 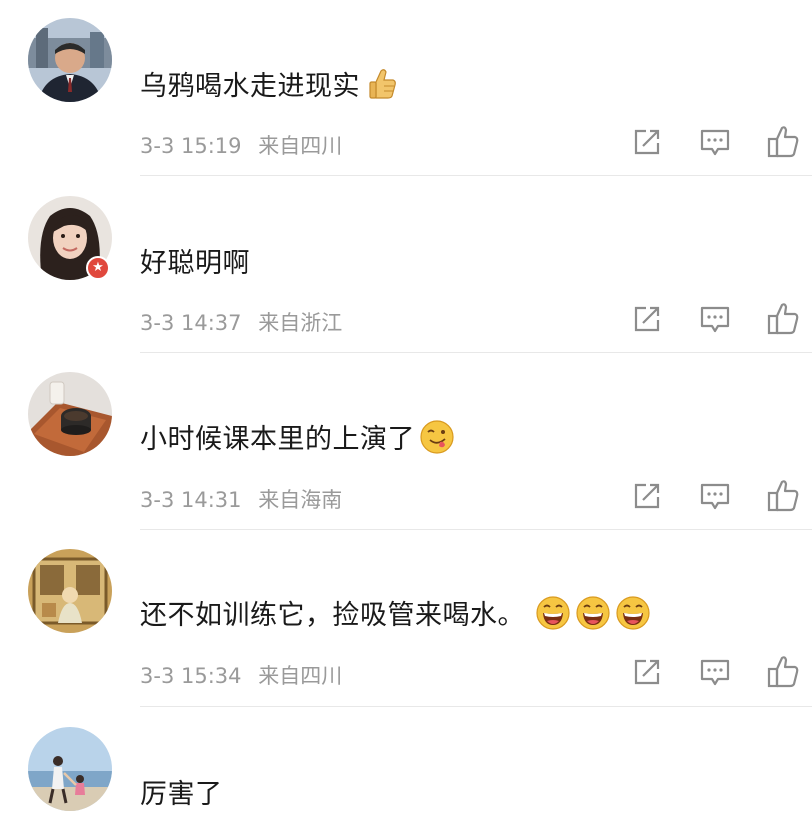 I want to click on comment-text: 还不如训练它，捡吸管来喝水。, so click(x=395, y=612).